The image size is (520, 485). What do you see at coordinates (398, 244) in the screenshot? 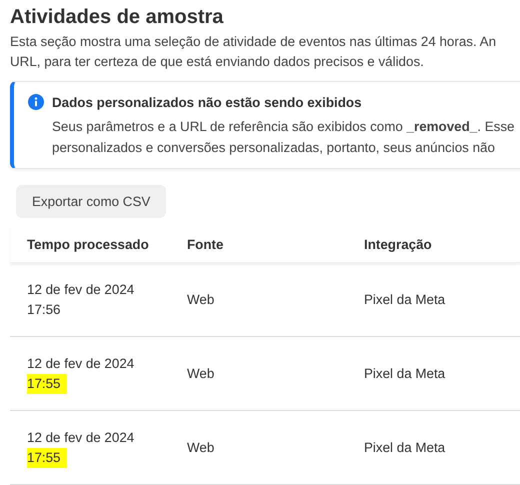
I see `column-header: Integração` at bounding box center [398, 244].